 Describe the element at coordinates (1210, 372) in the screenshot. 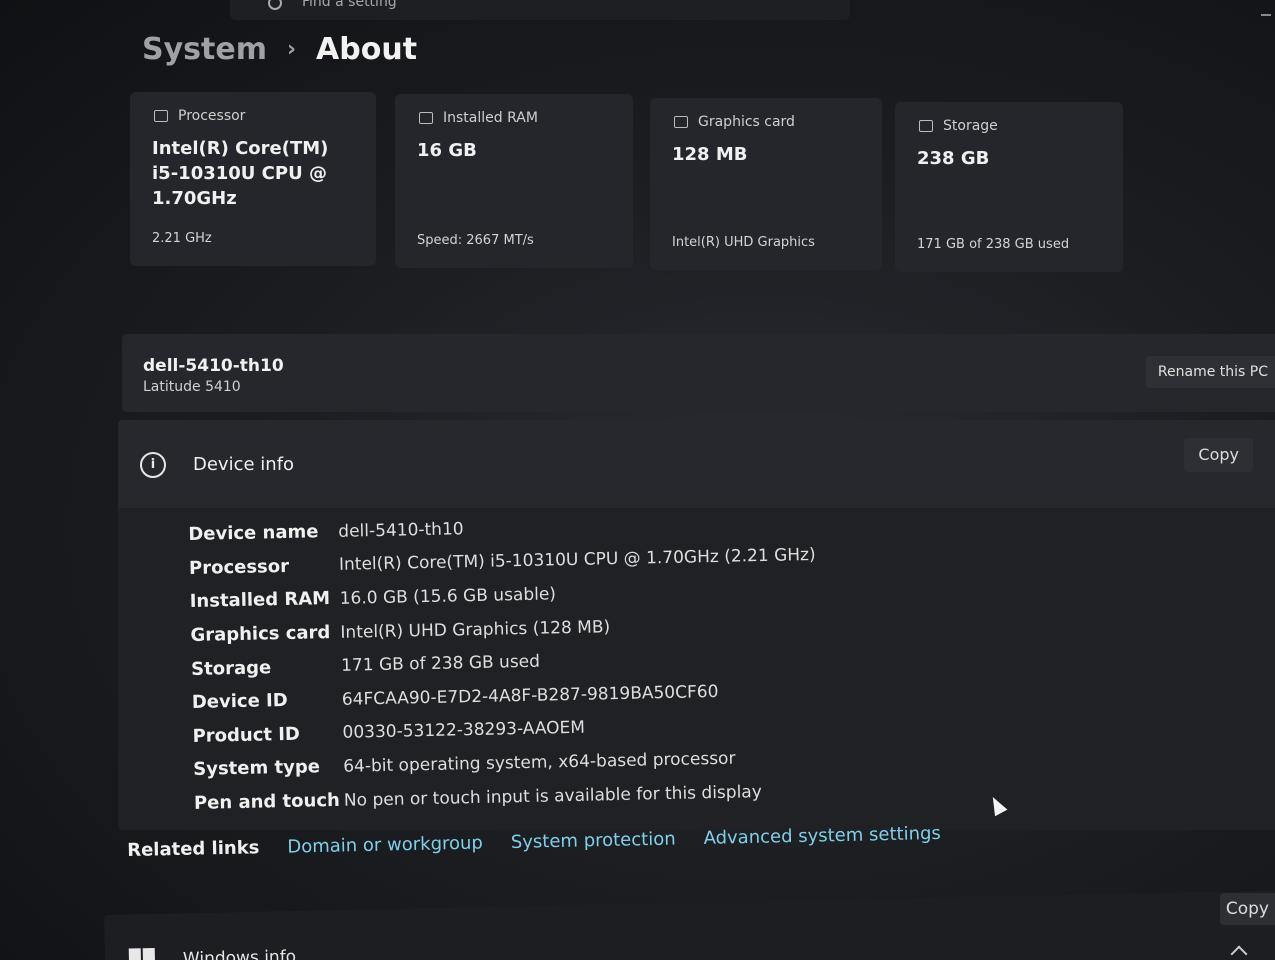

I see `rename-pc-button: Rename this PC` at that location.